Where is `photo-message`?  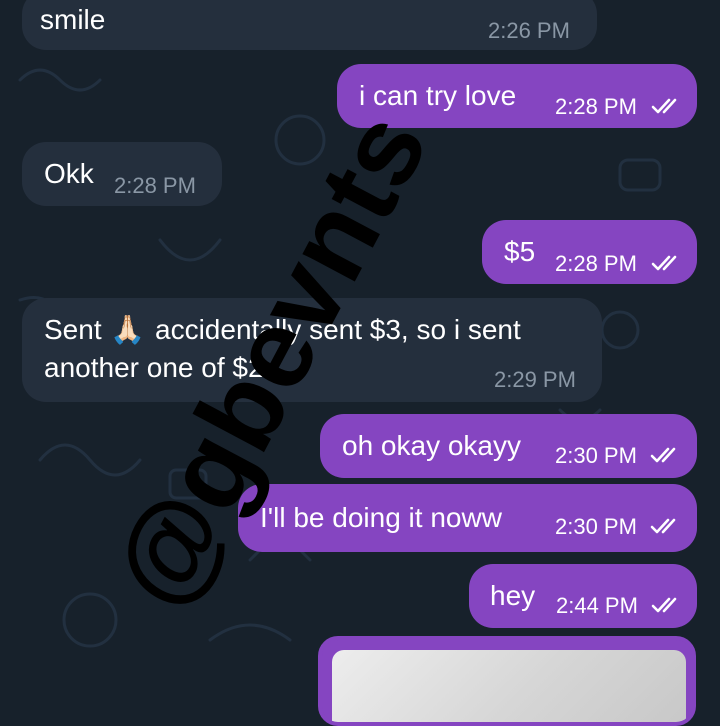
photo-message is located at coordinates (507, 681).